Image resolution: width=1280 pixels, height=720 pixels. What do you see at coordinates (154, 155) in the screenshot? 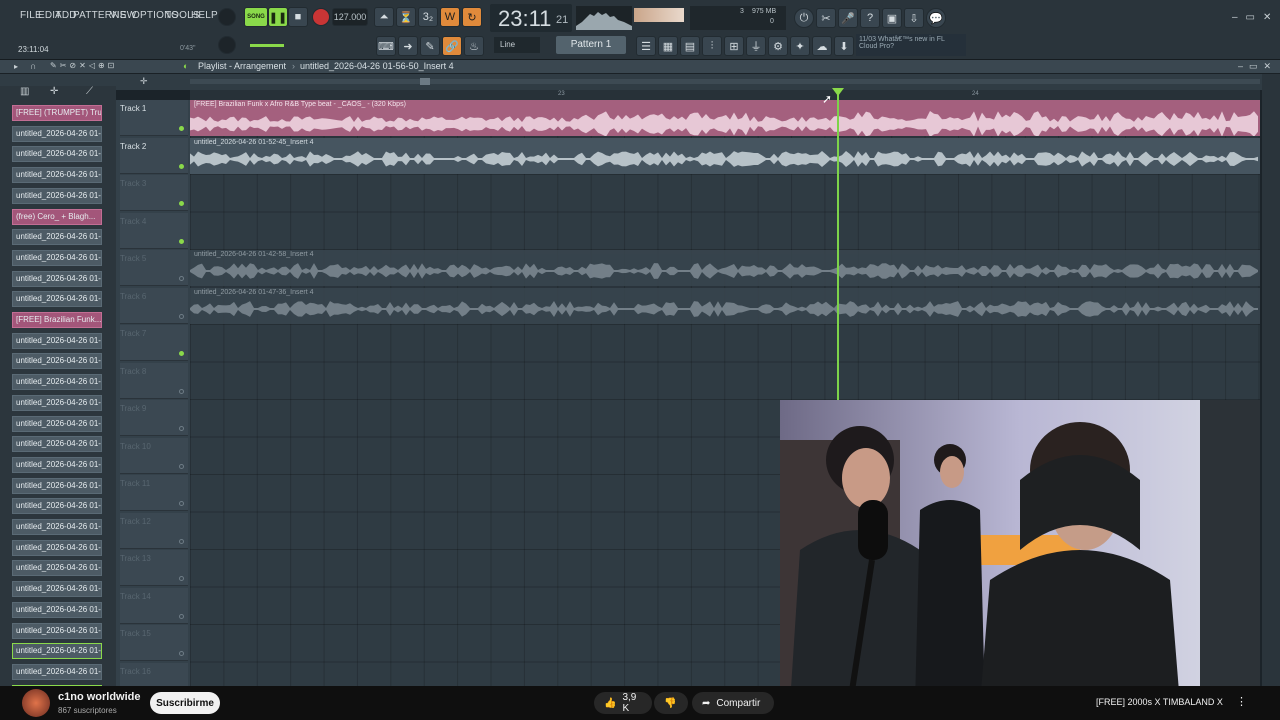
I see `track-header: Track 2` at bounding box center [154, 155].